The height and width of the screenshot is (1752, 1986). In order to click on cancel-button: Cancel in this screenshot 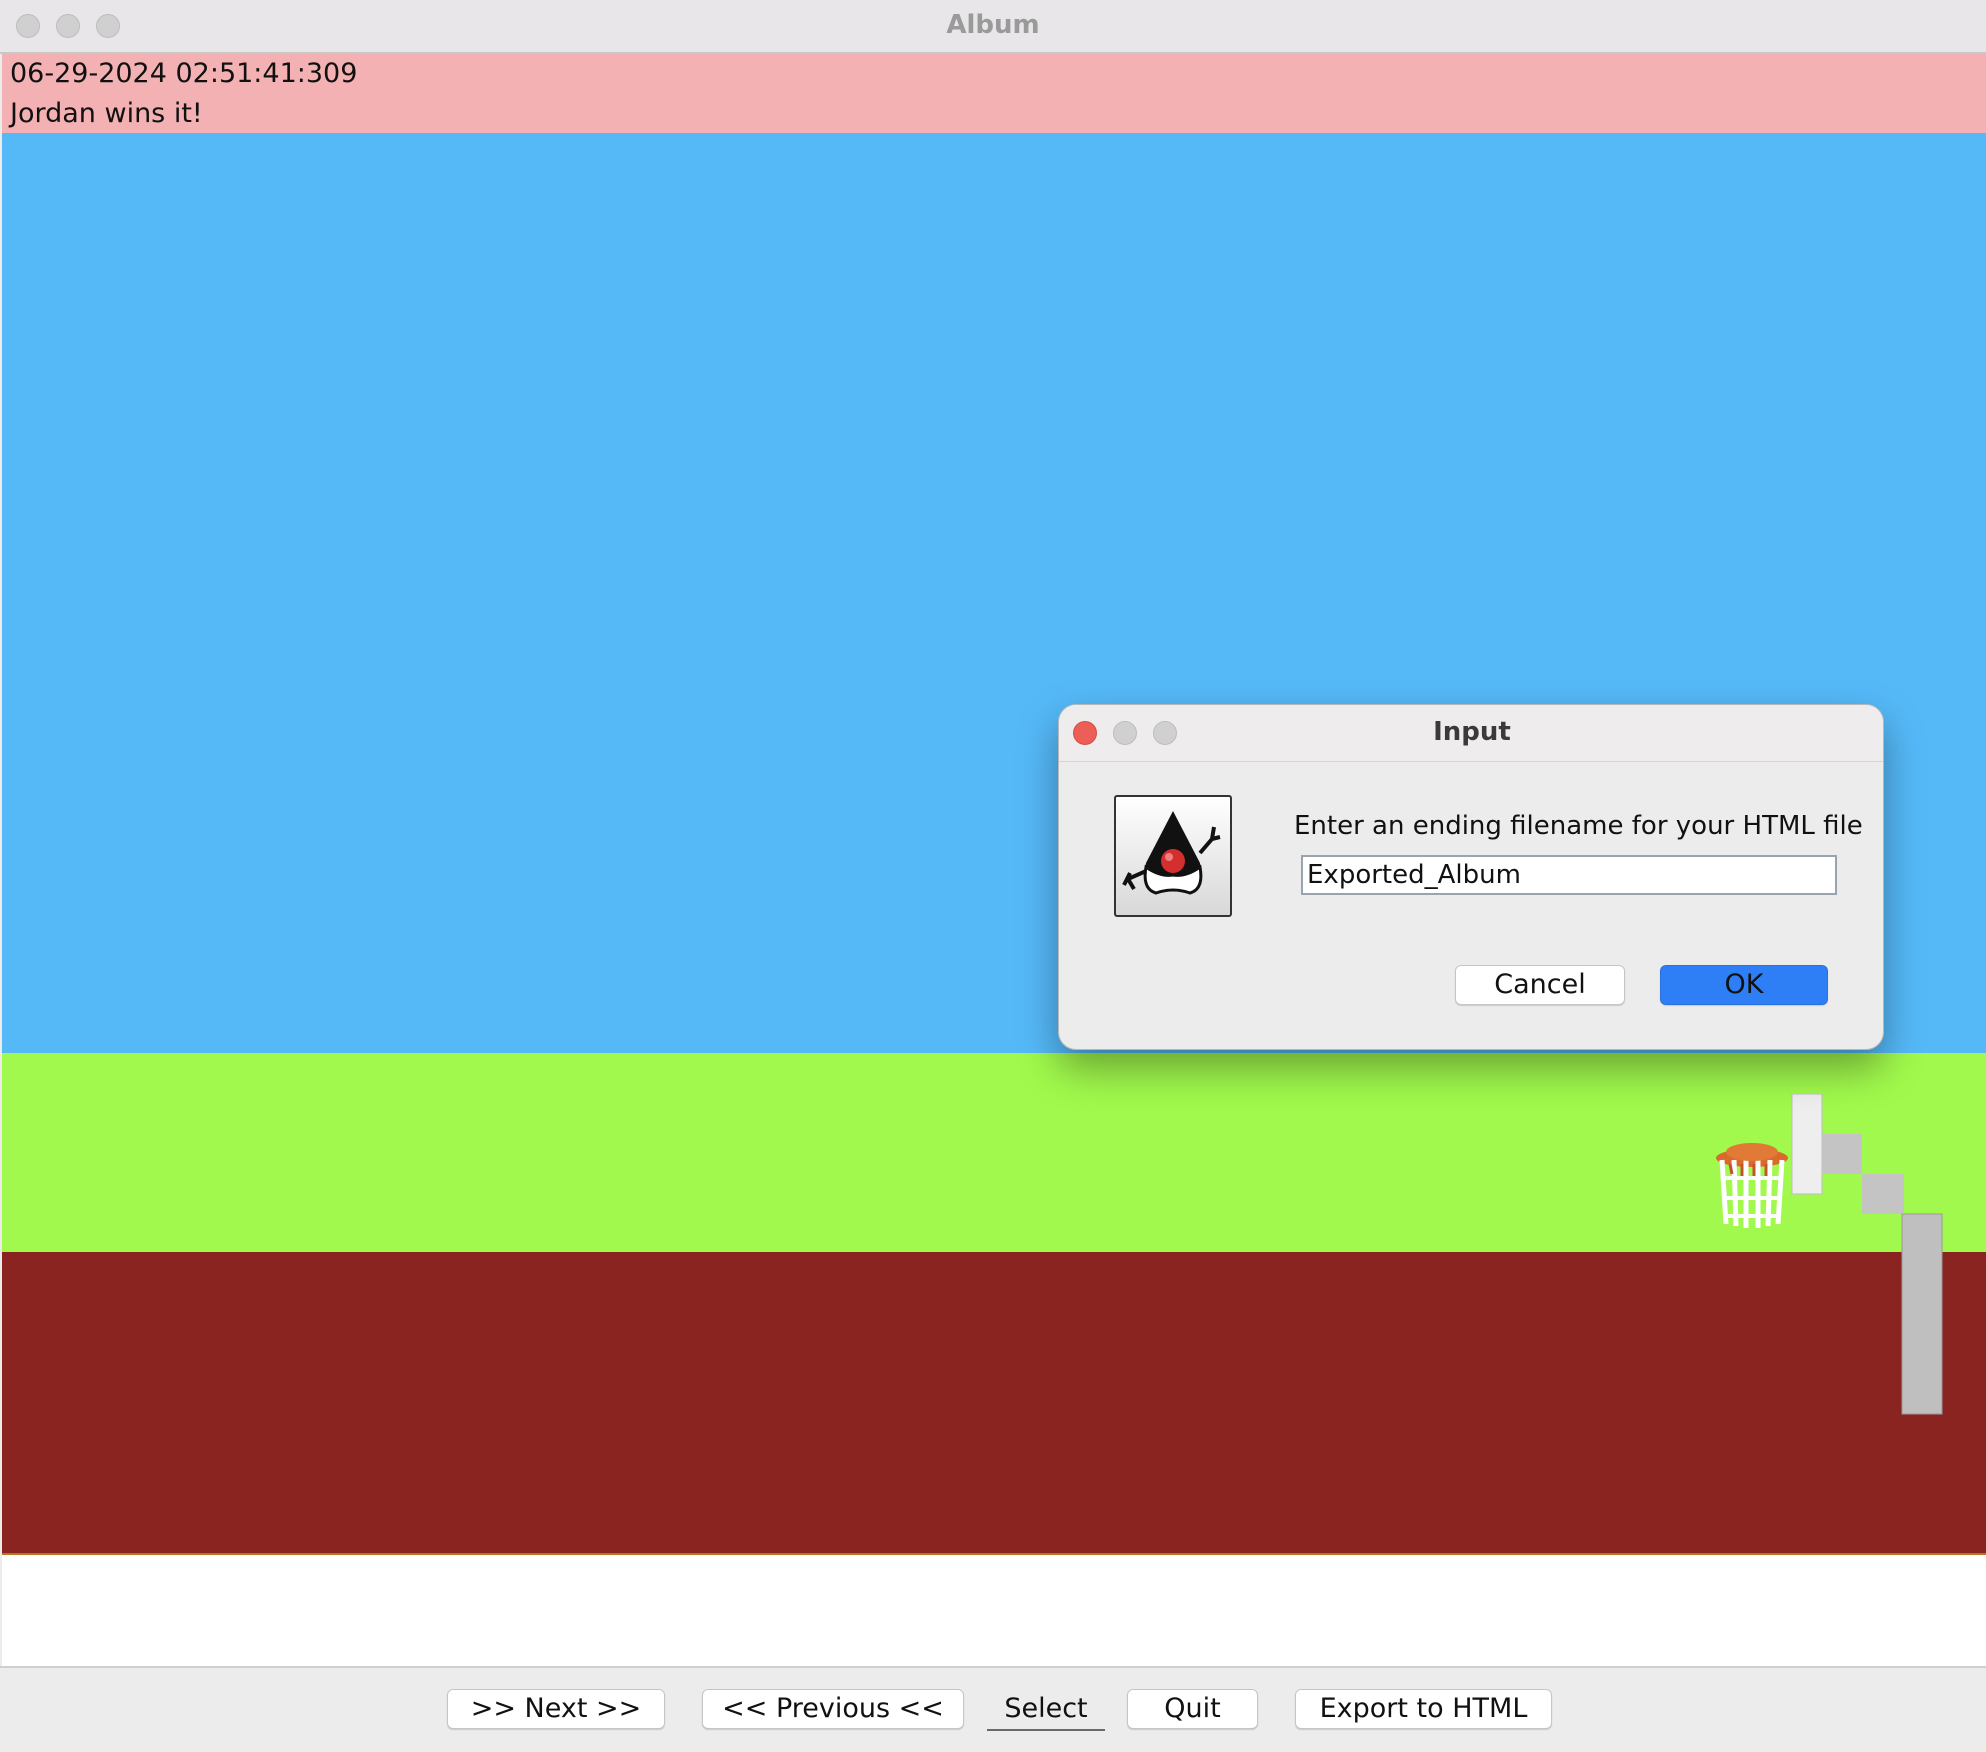, I will do `click(1540, 985)`.